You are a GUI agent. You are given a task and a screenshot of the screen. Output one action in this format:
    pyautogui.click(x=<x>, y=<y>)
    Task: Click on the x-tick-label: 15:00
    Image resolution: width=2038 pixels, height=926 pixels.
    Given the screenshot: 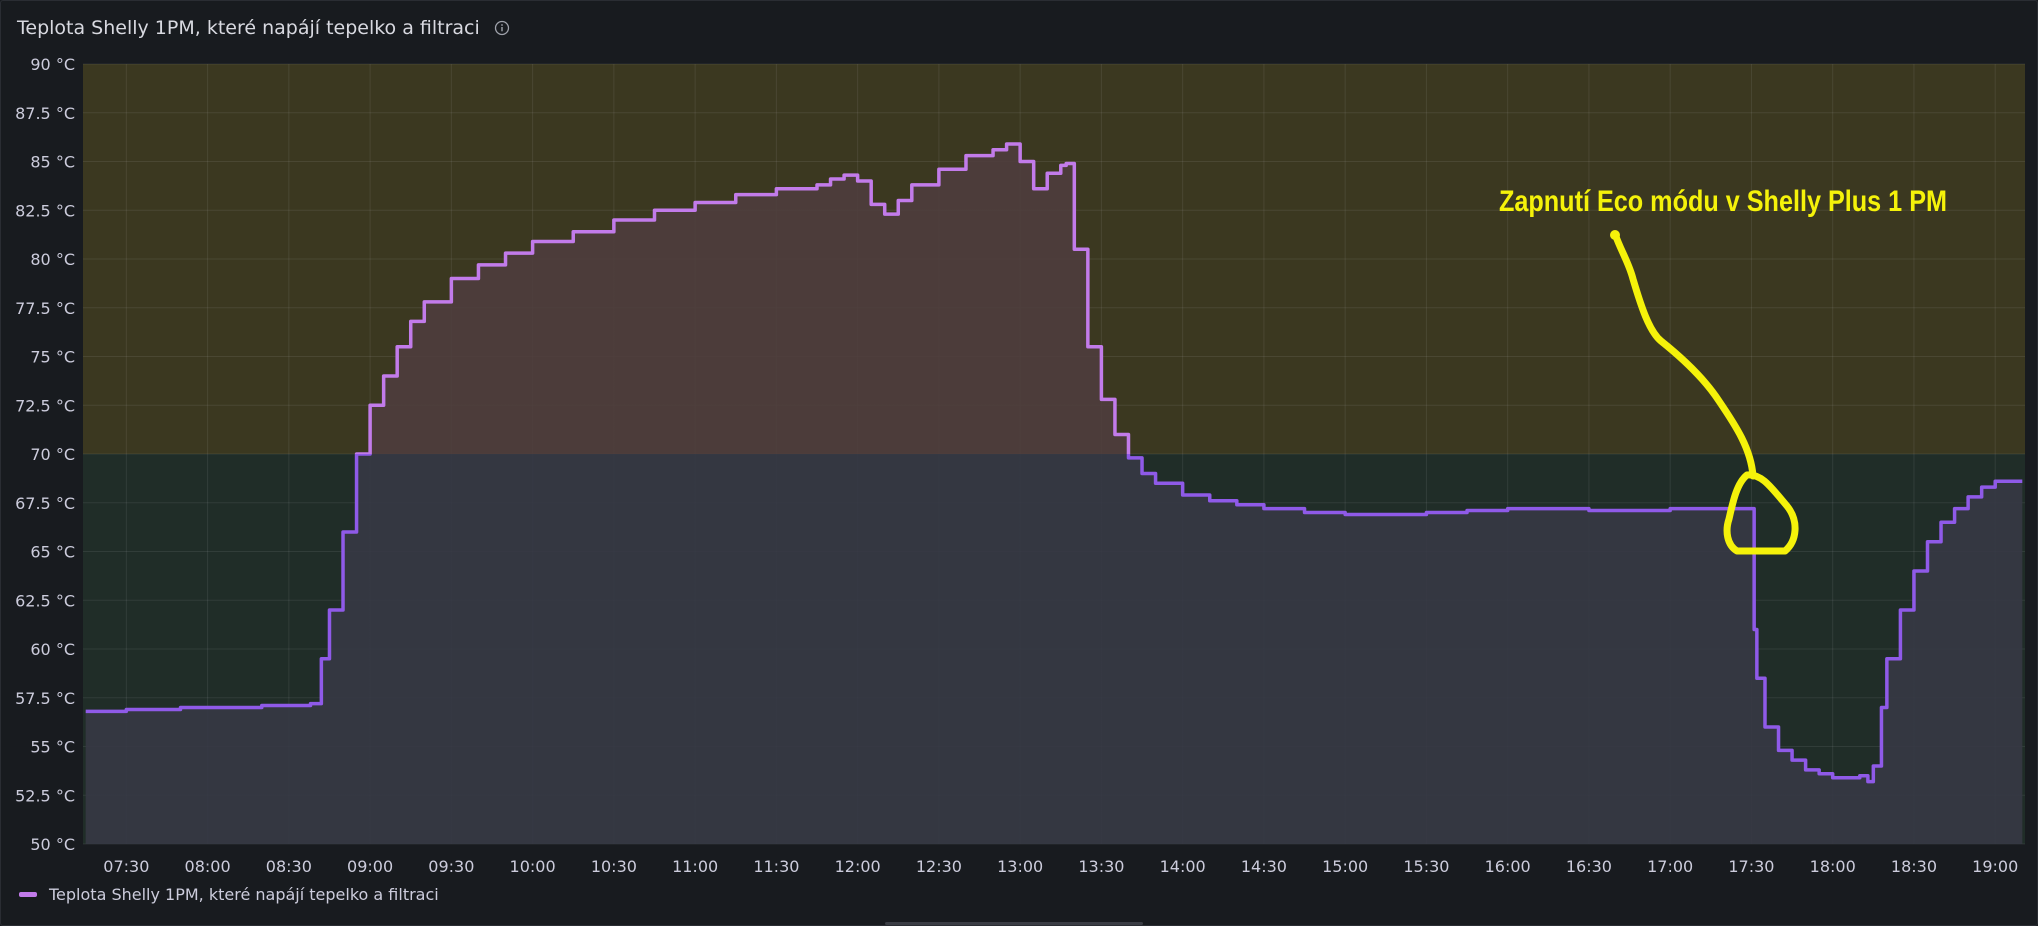 What is the action you would take?
    pyautogui.click(x=1345, y=866)
    